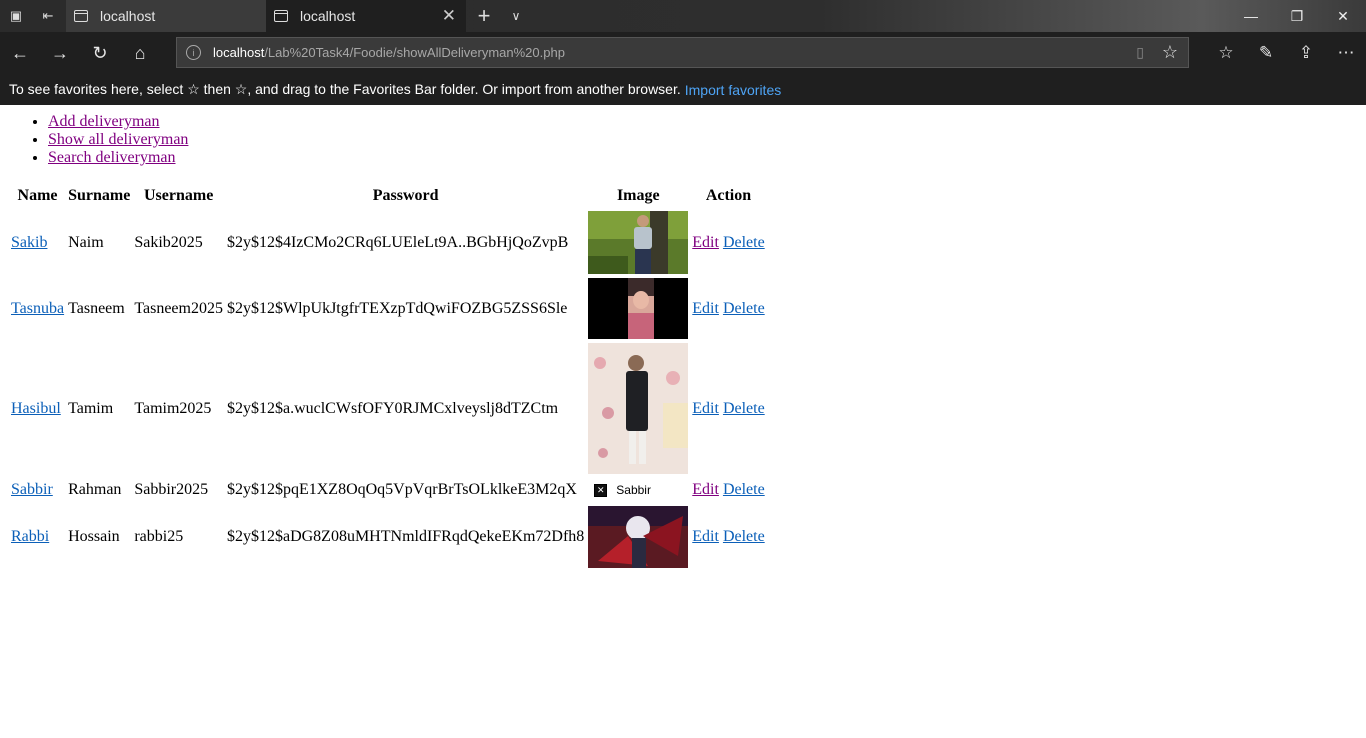 Image resolution: width=1366 pixels, height=738 pixels. Describe the element at coordinates (16, 16) in the screenshot. I see `tab-sets-icon: ▣` at that location.